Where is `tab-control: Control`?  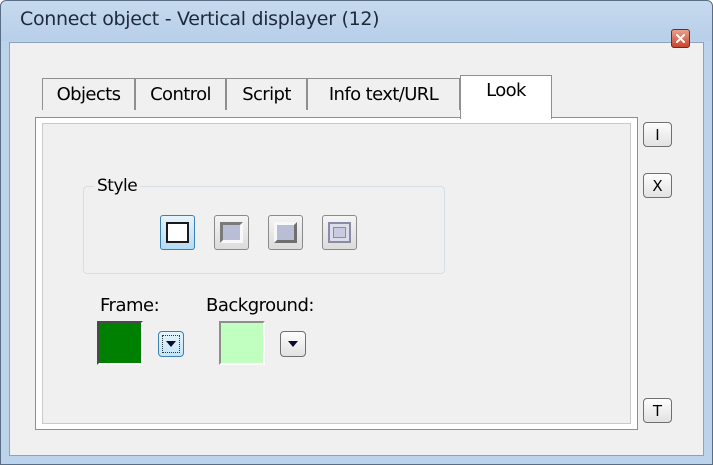 tab-control: Control is located at coordinates (180, 94).